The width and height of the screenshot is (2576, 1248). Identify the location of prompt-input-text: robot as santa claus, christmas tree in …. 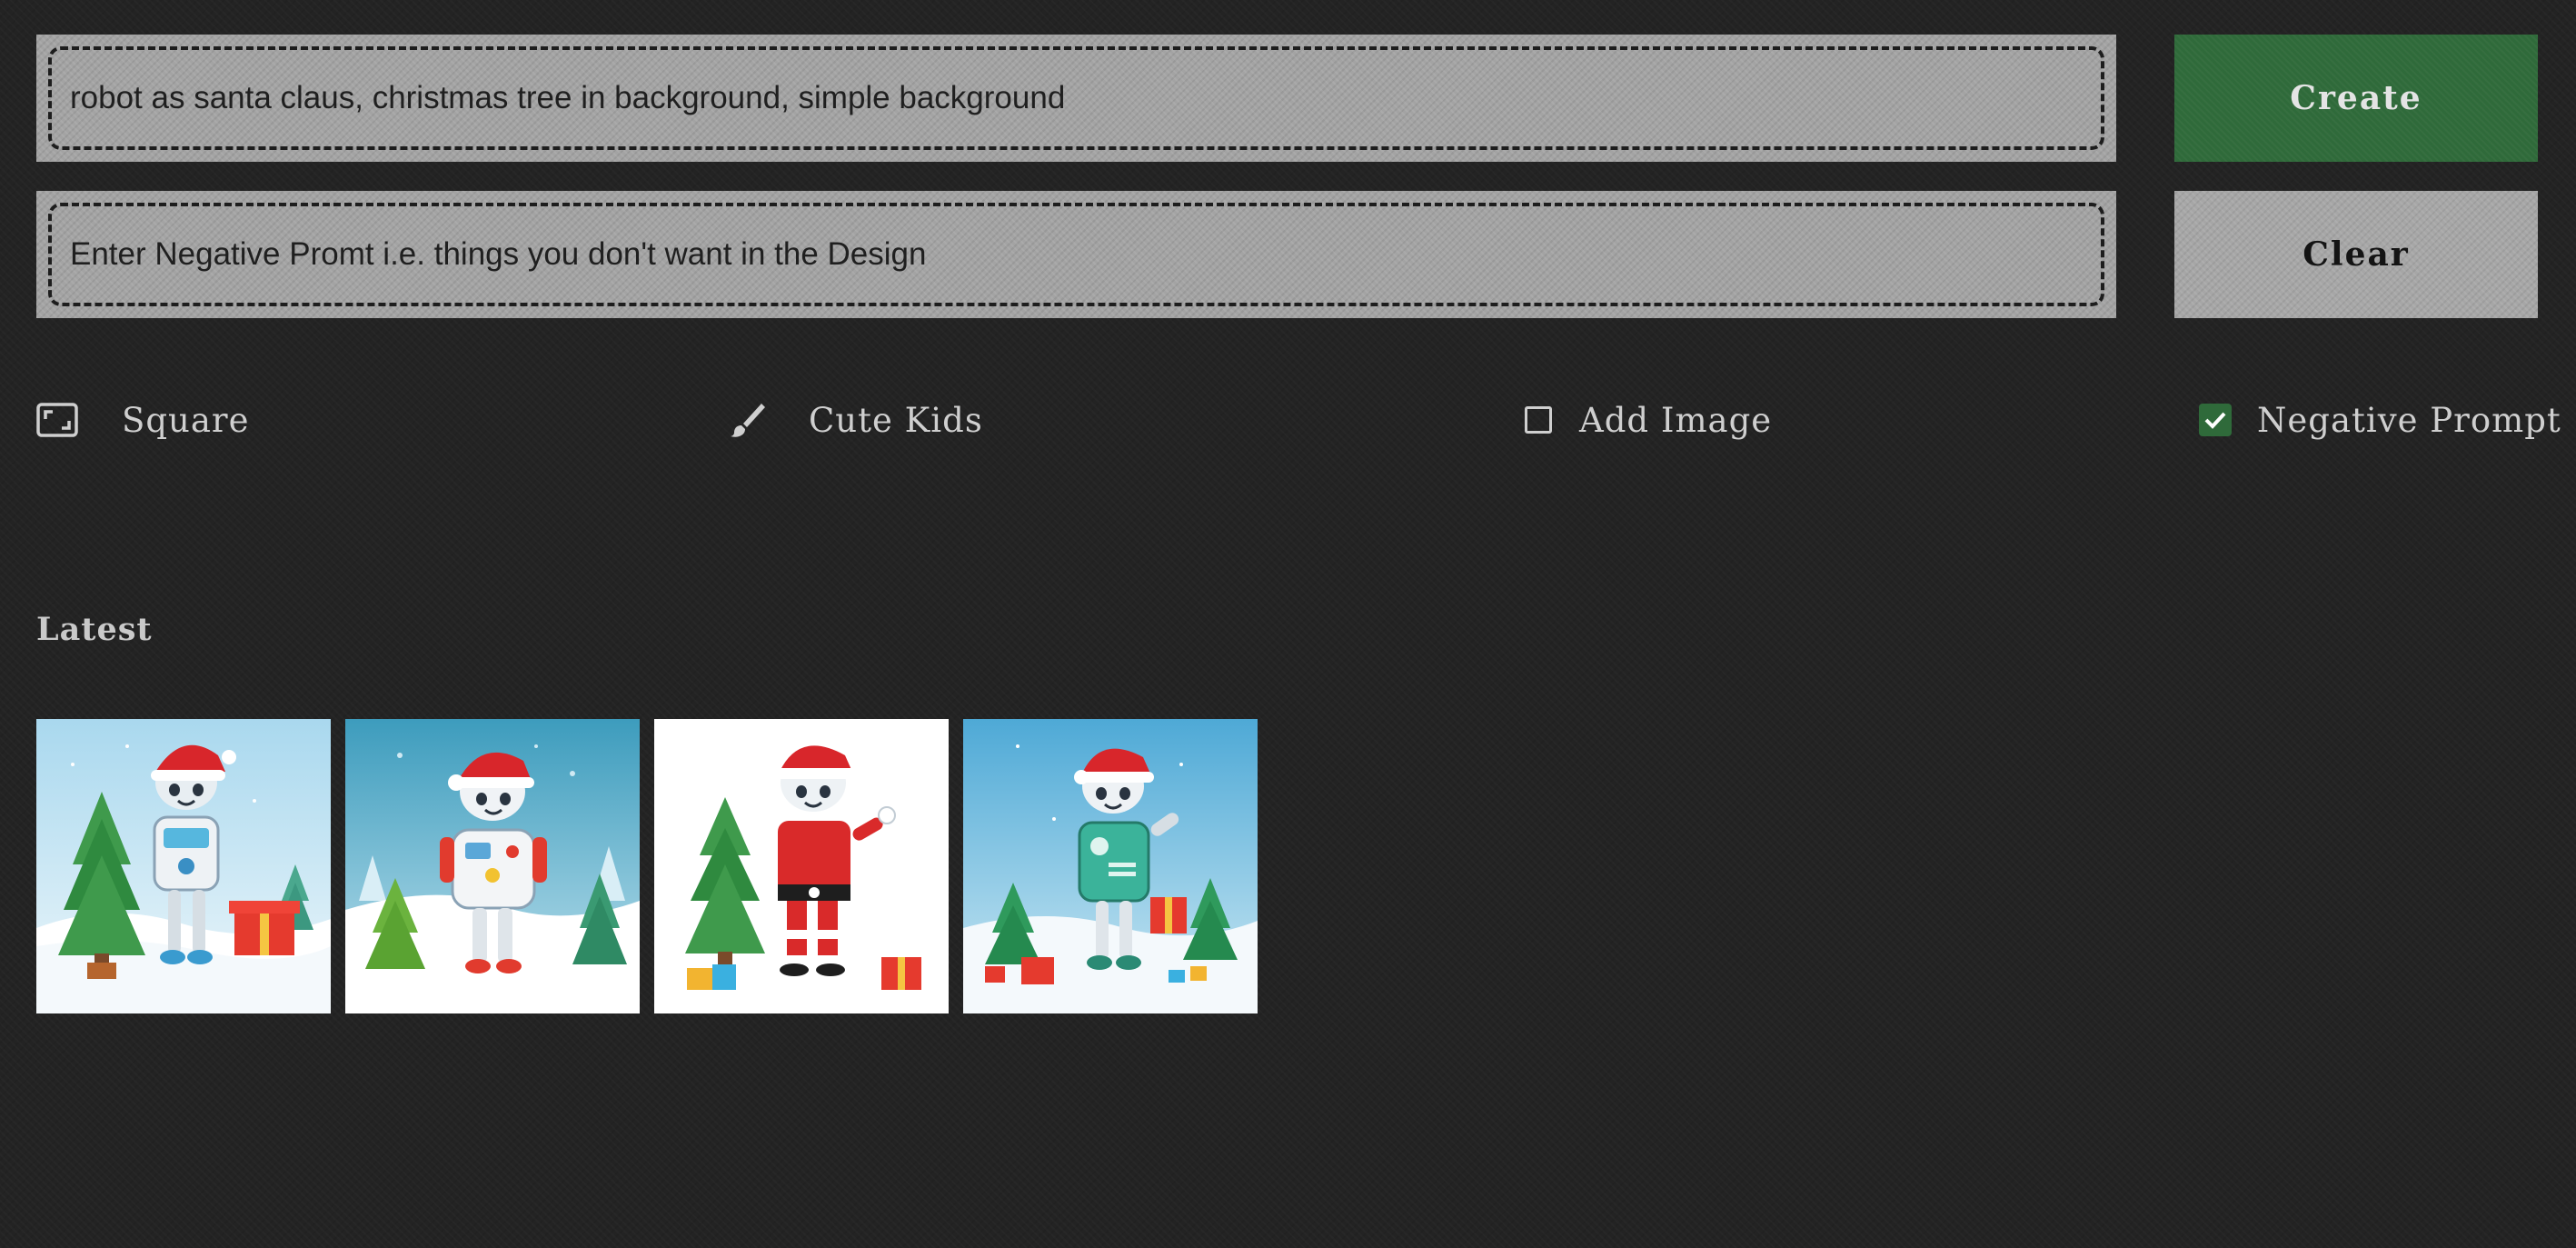
(567, 98).